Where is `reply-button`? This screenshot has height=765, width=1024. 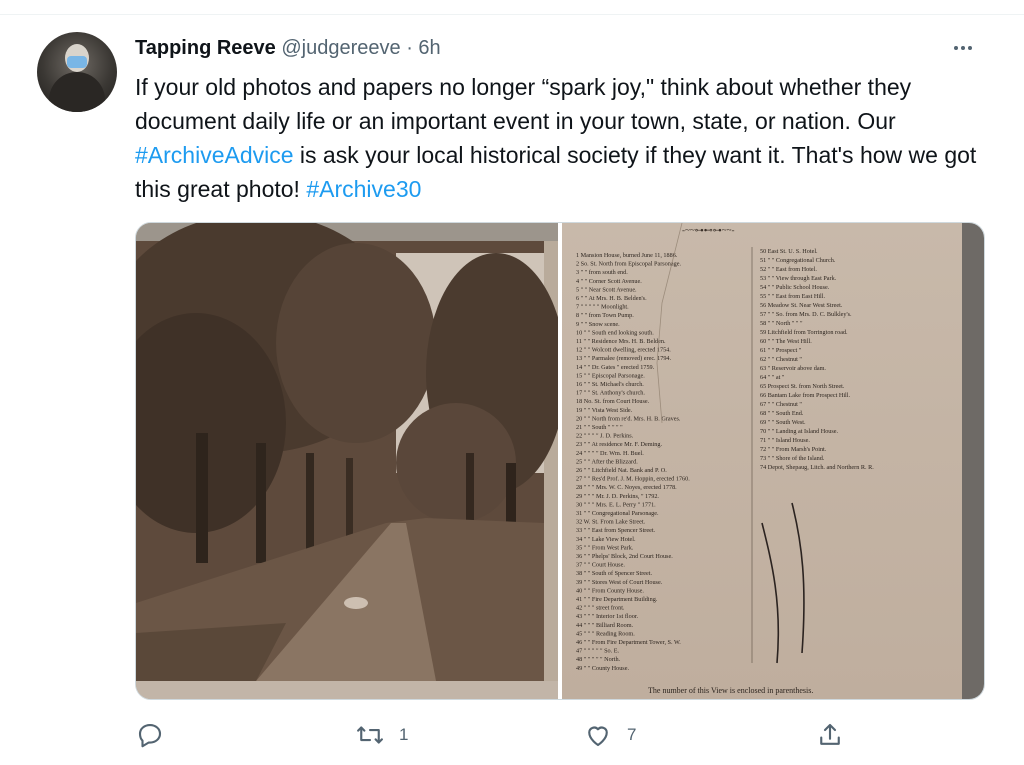
reply-button is located at coordinates (157, 735).